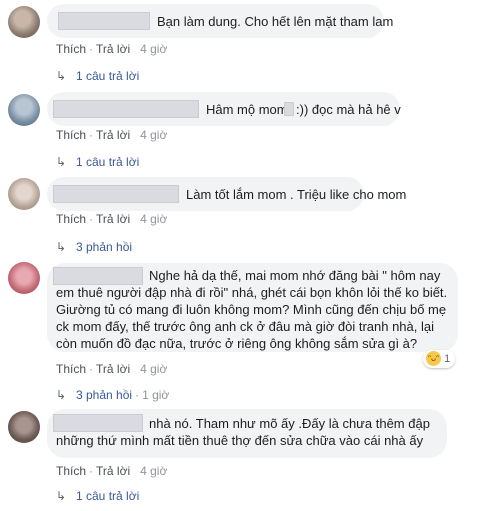  I want to click on replies-time: 1 giờ, so click(156, 395).